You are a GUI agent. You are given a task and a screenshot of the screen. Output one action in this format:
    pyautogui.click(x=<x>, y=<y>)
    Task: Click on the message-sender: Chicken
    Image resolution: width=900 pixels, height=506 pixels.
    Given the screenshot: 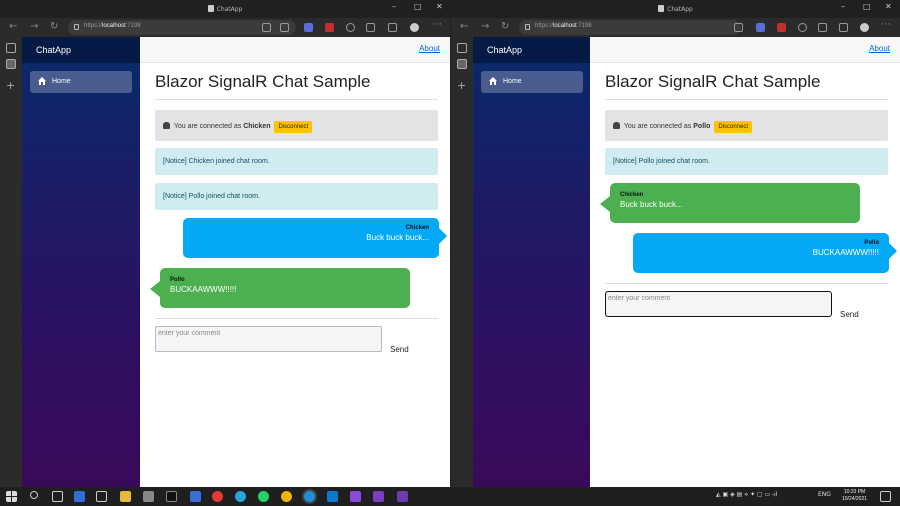 What is the action you would take?
    pyautogui.click(x=417, y=228)
    